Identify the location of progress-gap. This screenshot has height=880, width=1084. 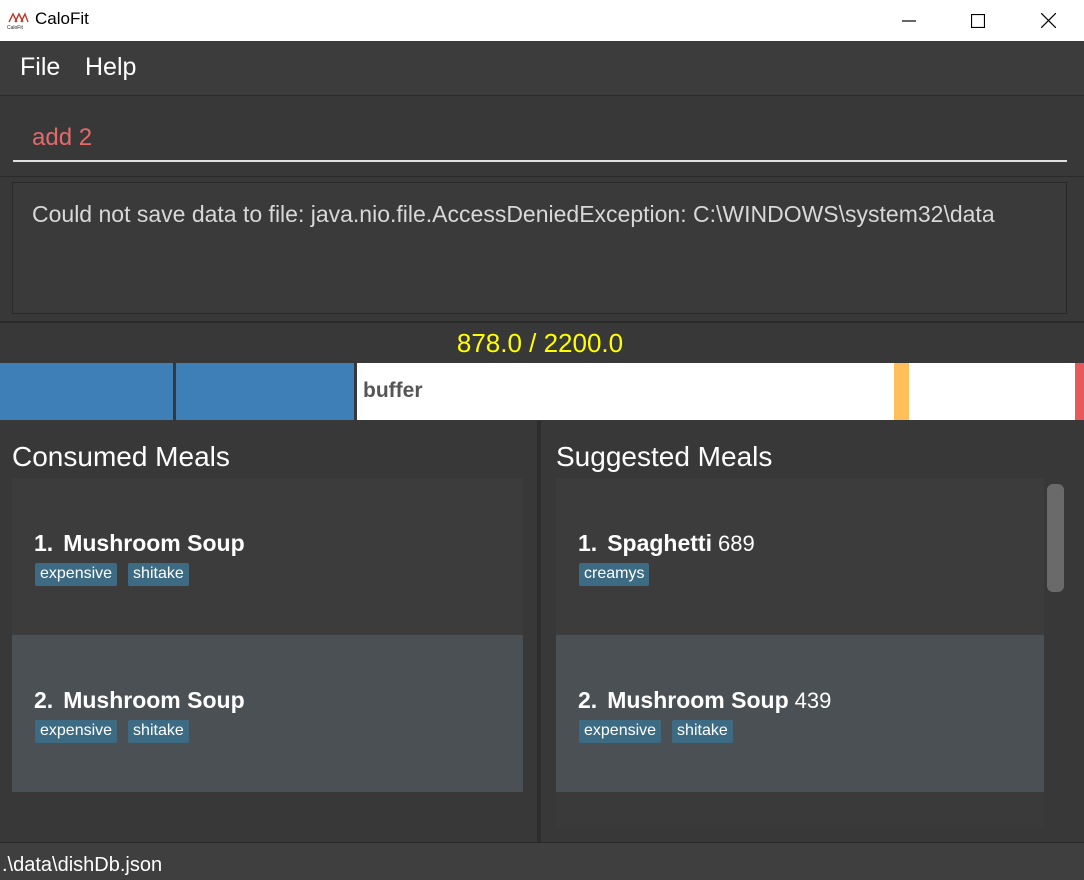
(355, 391).